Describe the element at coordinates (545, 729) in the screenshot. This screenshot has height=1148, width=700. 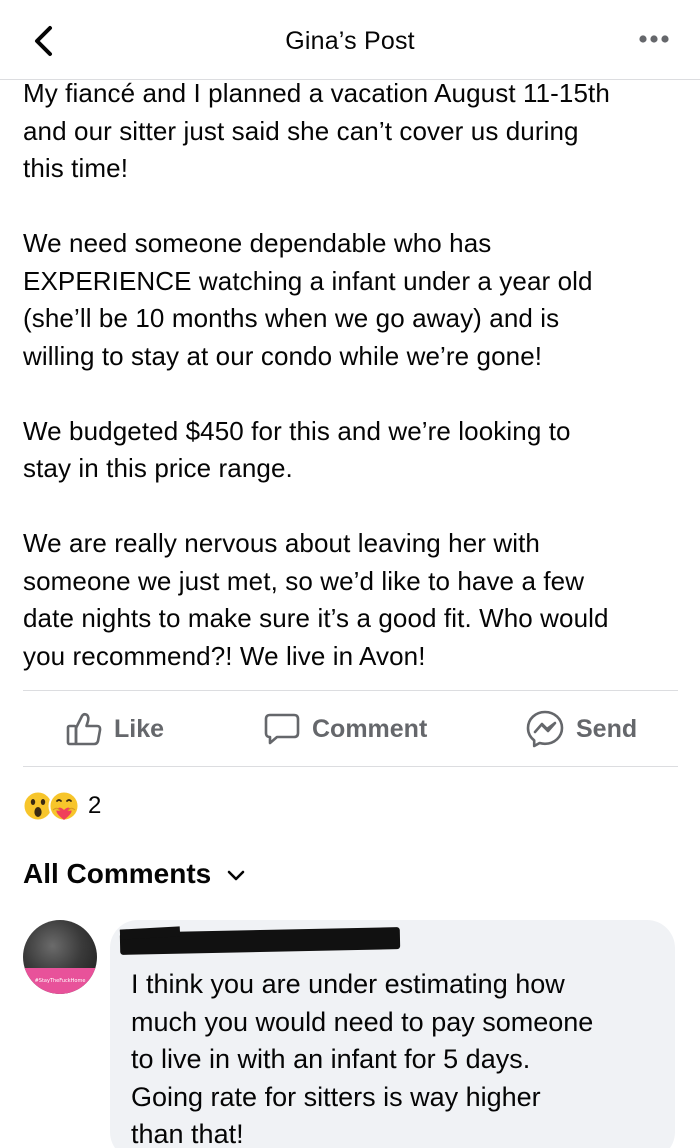
I see `messenger-icon` at that location.